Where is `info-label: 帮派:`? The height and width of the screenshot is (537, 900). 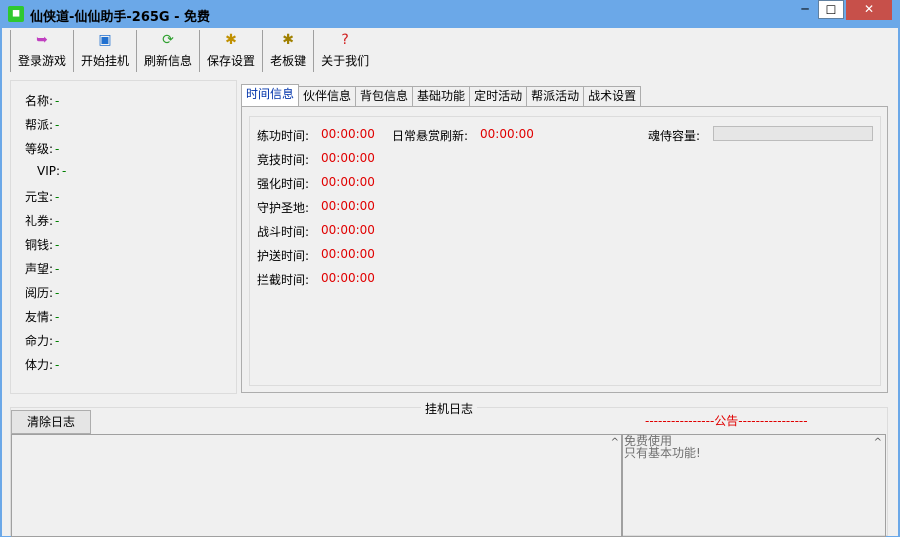 info-label: 帮派: is located at coordinates (39, 125).